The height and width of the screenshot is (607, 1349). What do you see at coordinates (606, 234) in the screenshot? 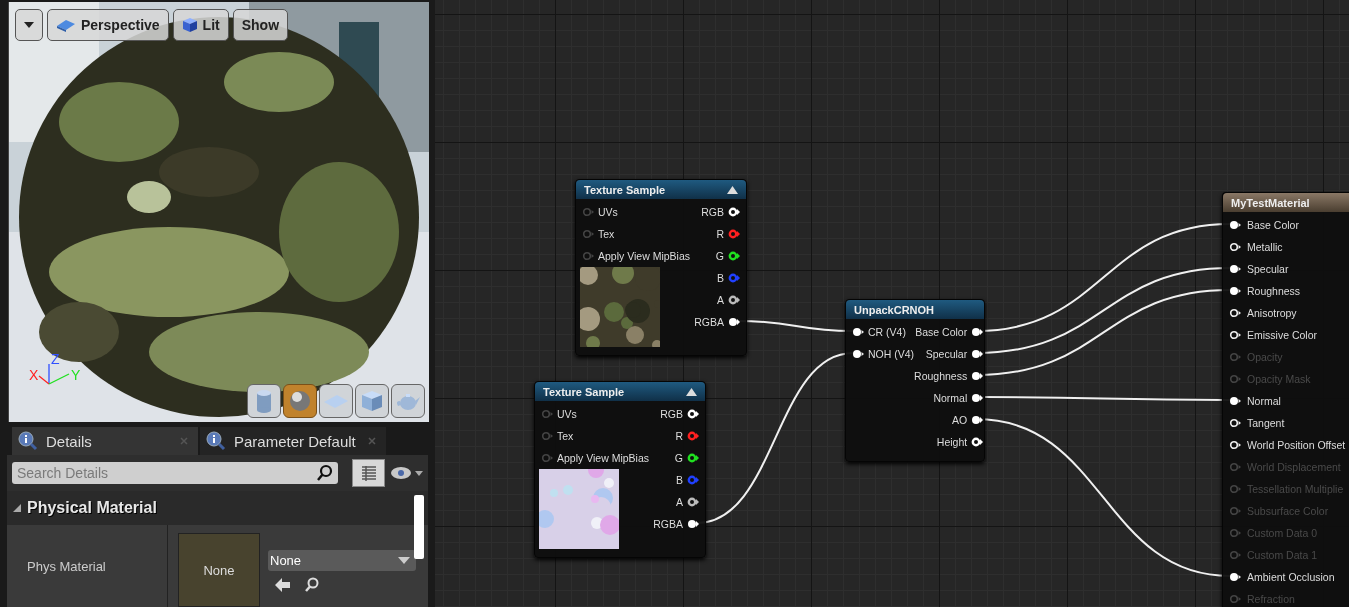
I see `pin-label: Tex` at bounding box center [606, 234].